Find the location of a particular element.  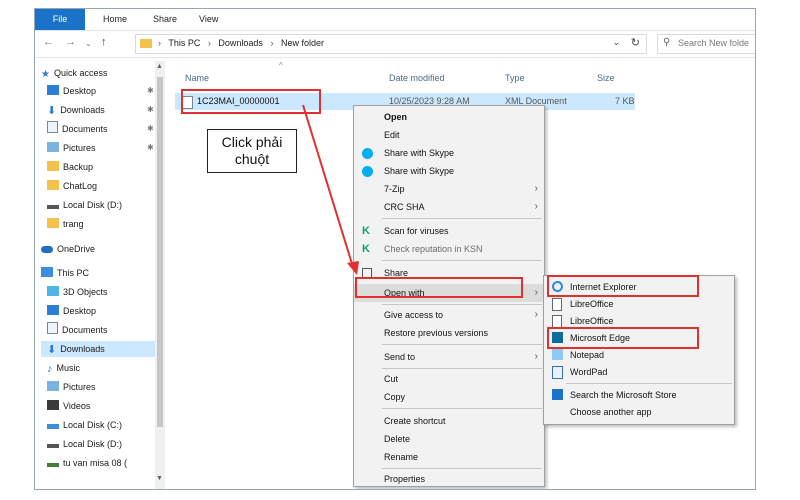

annotation-arrow-icon is located at coordinates (330, 189).